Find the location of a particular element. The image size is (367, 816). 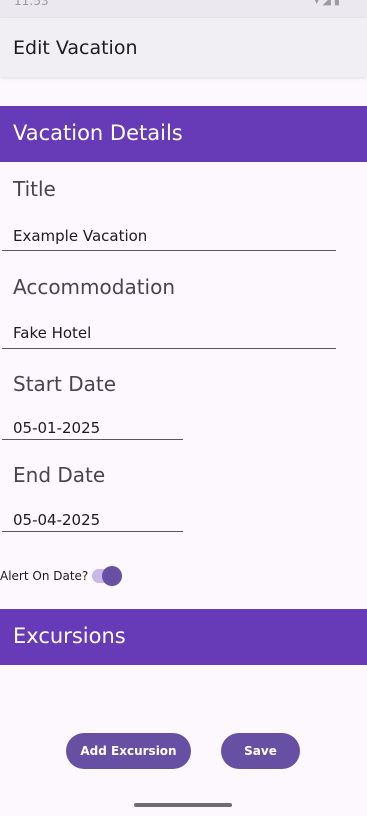

switch-thumb is located at coordinates (112, 576).